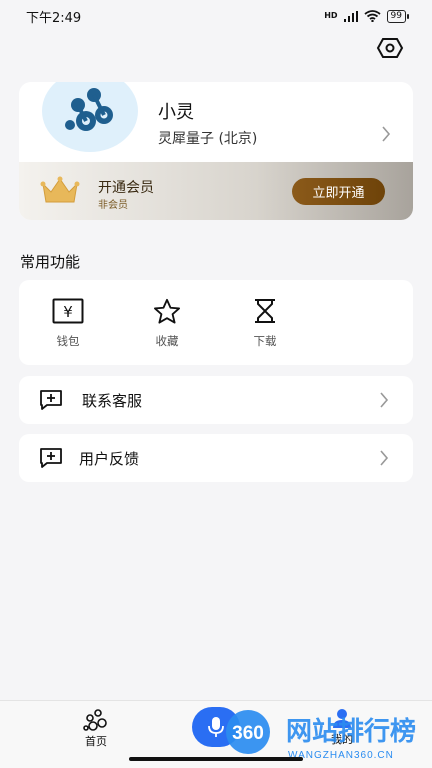  Describe the element at coordinates (216, 759) in the screenshot. I see `home-indicator` at that location.